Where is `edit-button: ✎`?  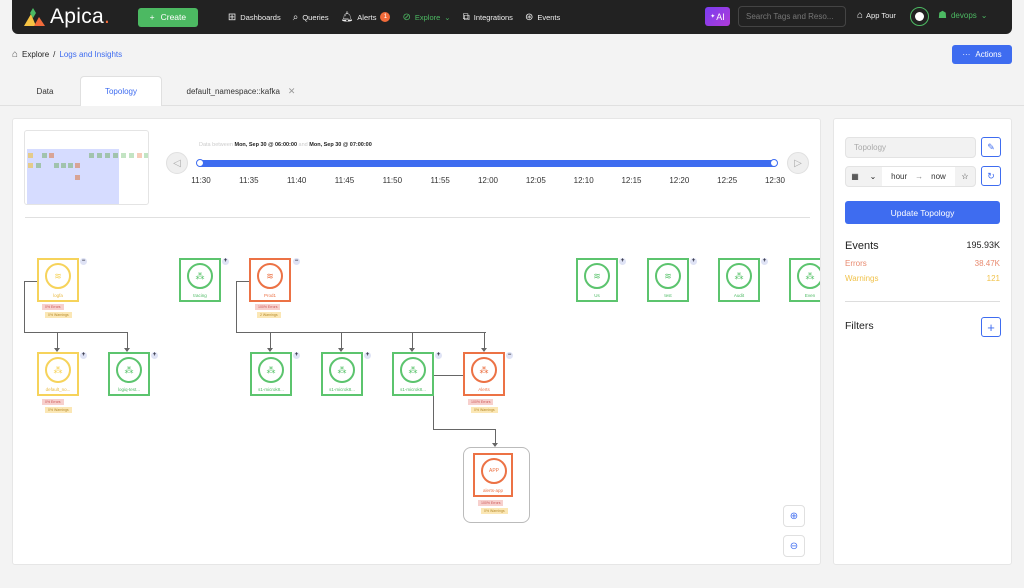 edit-button: ✎ is located at coordinates (991, 147).